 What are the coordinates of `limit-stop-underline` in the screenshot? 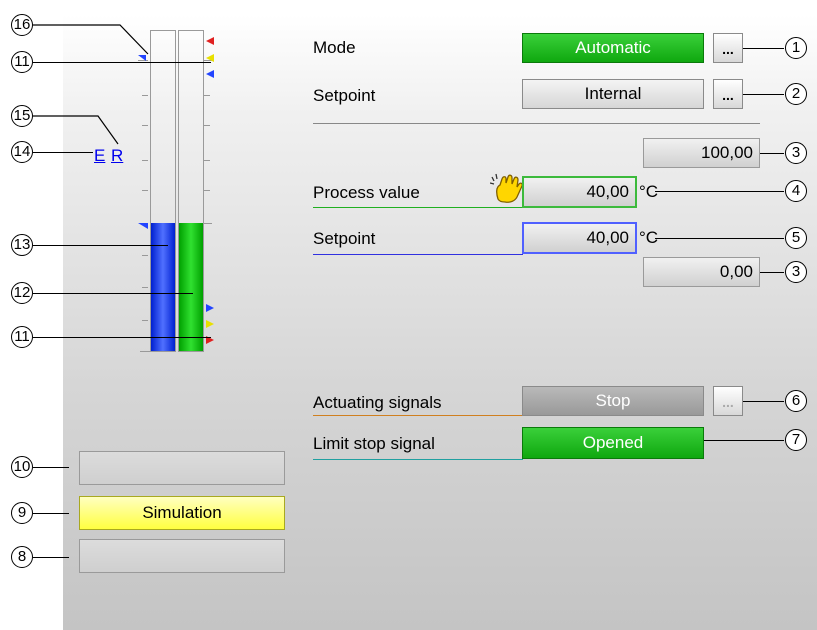 It's located at (418, 459).